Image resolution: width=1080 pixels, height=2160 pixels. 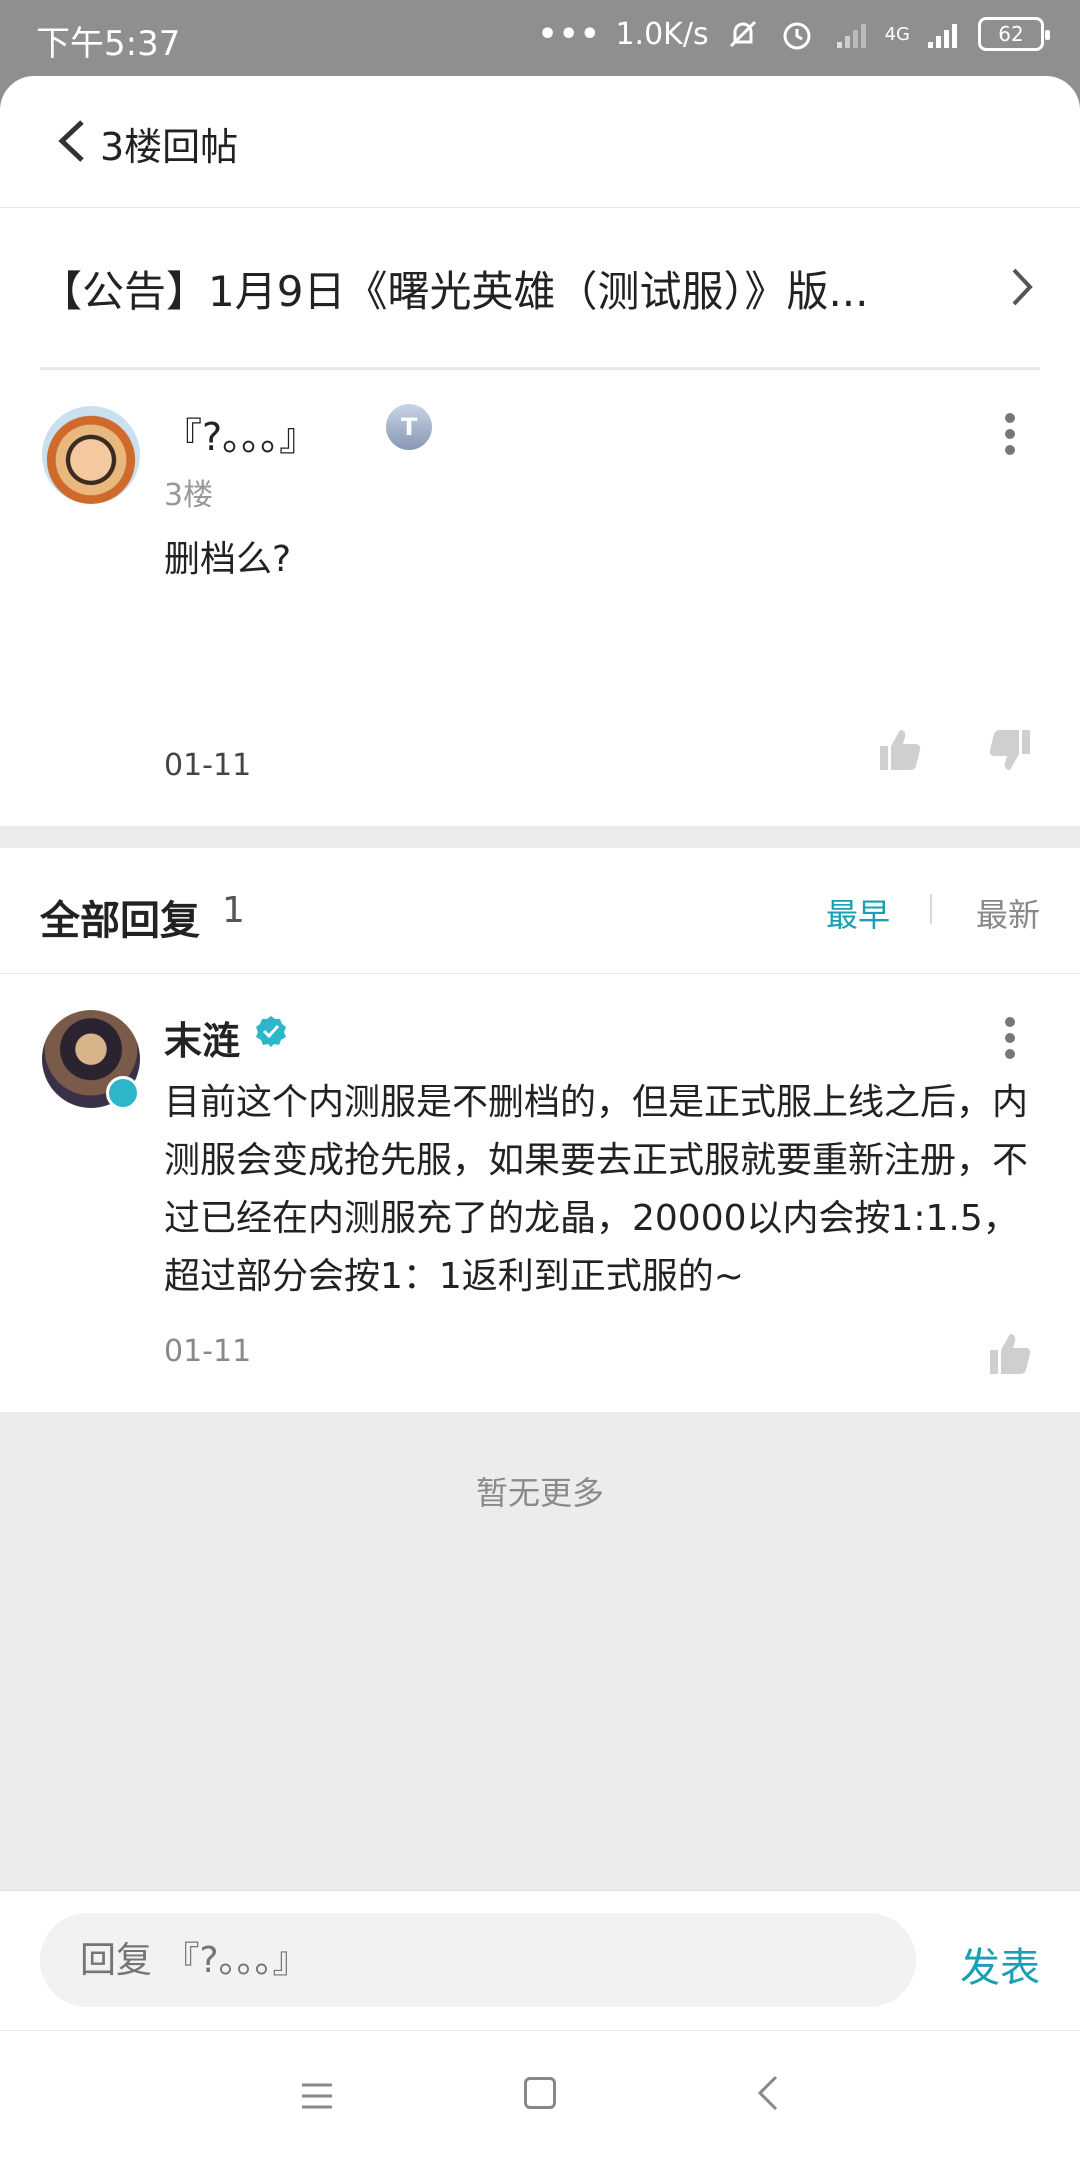 I want to click on thumbs-down-icon, so click(x=1010, y=750).